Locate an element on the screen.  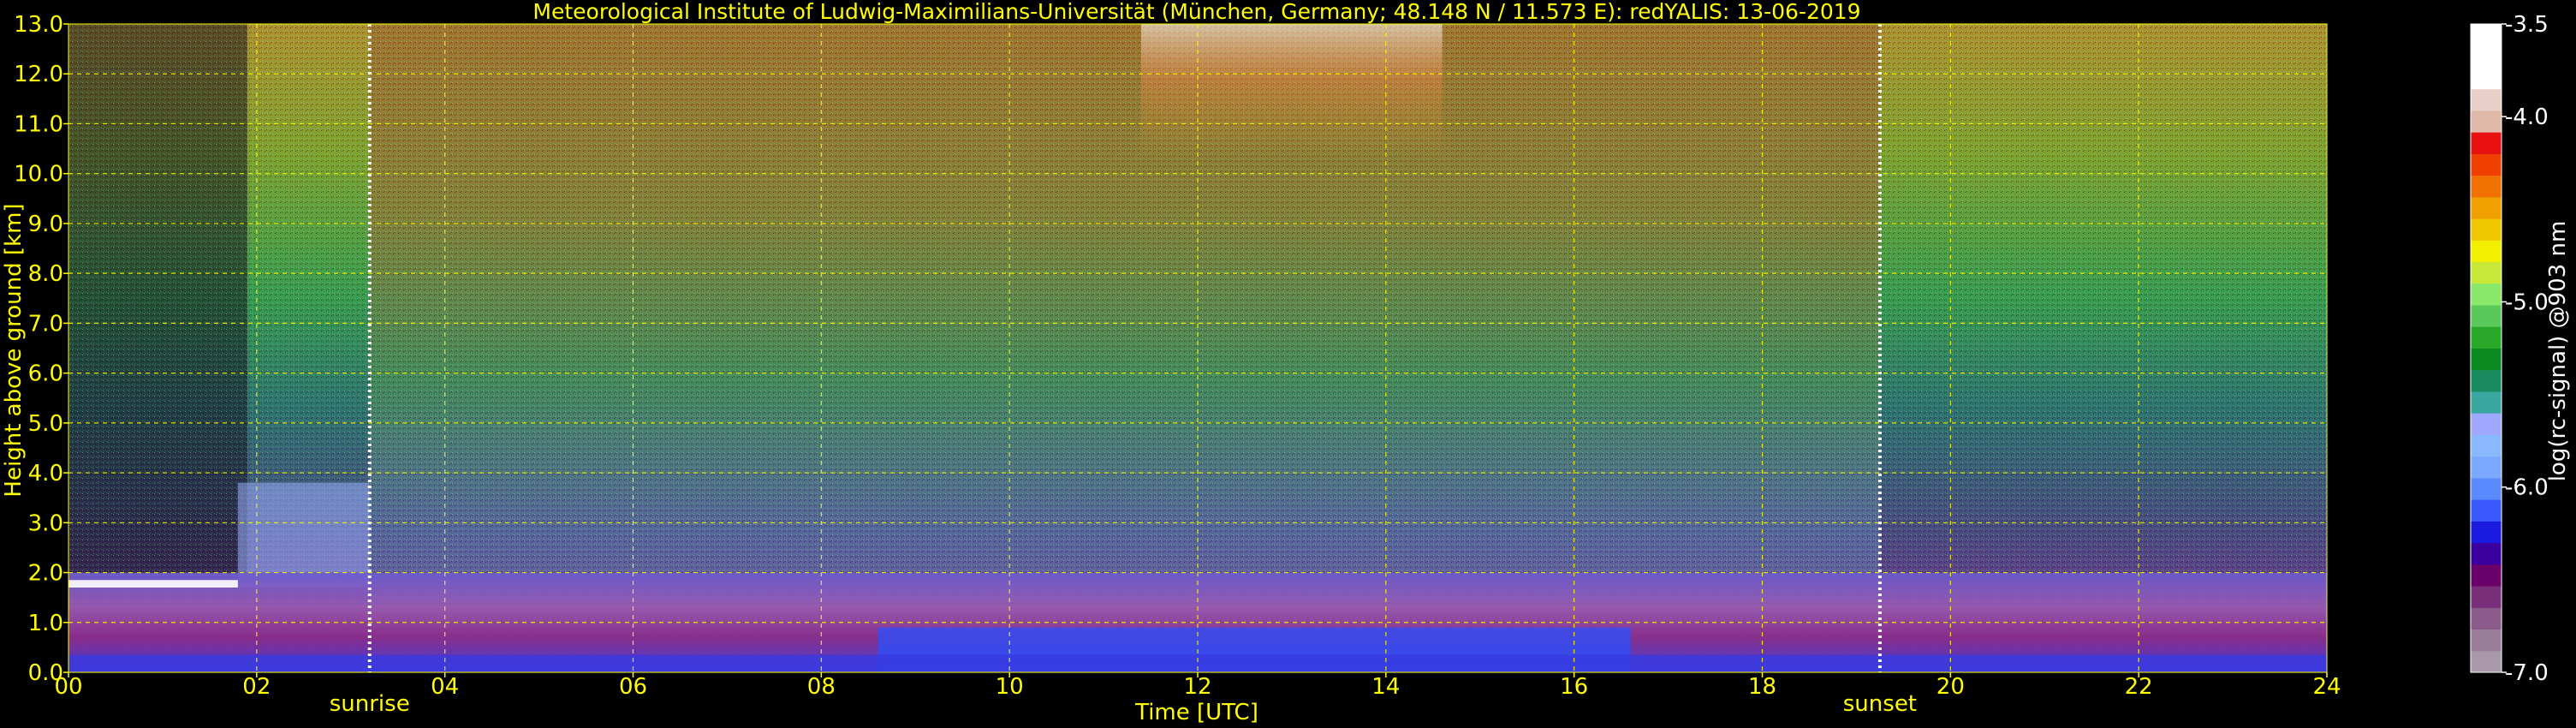
x-tick-label: 14 is located at coordinates (1386, 687).